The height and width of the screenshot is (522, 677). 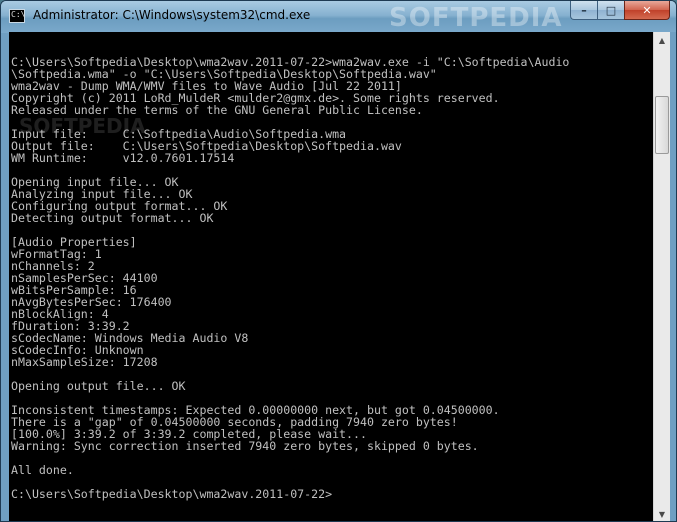 What do you see at coordinates (42, 470) in the screenshot?
I see `console-line: All done.` at bounding box center [42, 470].